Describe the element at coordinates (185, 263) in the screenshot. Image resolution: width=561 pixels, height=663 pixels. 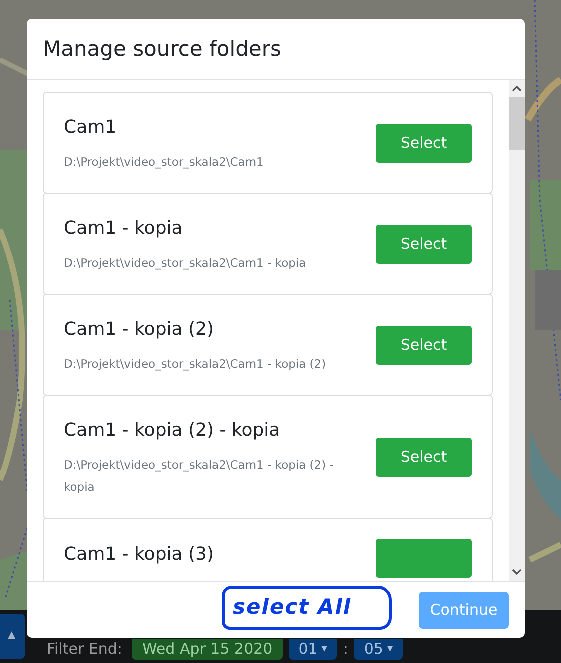
I see `folder-path: D:\Projekt\video_stor_skala2\Cam1 - kopia` at that location.